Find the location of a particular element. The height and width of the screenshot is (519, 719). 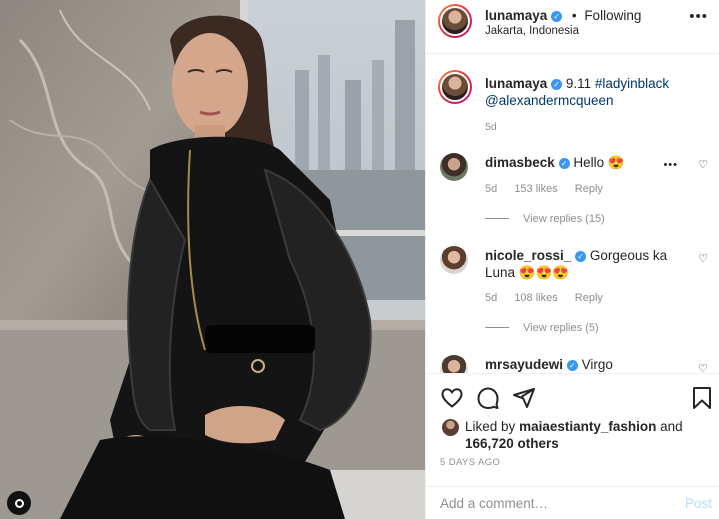

caption-line: lunamaya ✓ 9.11 #ladyinblack is located at coordinates (577, 83).